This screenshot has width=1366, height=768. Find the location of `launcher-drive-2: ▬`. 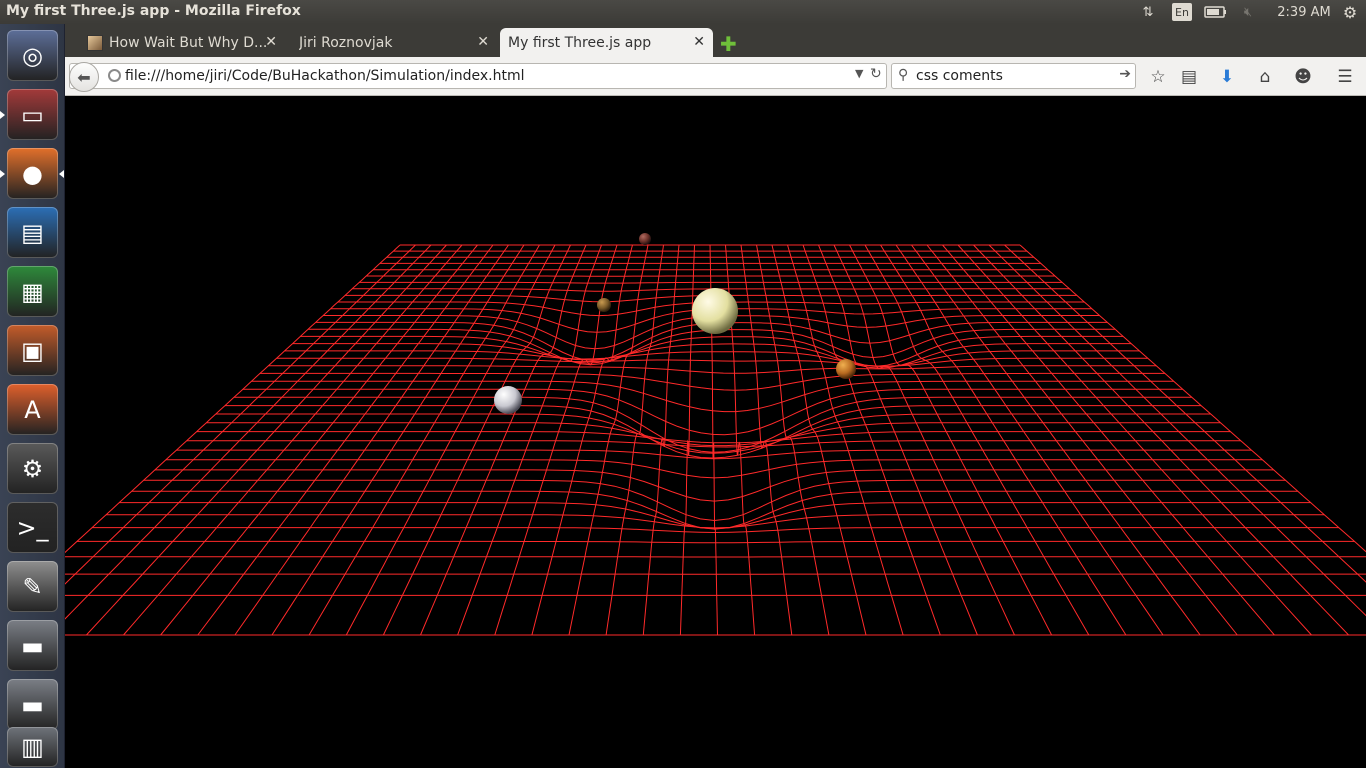

launcher-drive-2: ▬ is located at coordinates (32, 704).